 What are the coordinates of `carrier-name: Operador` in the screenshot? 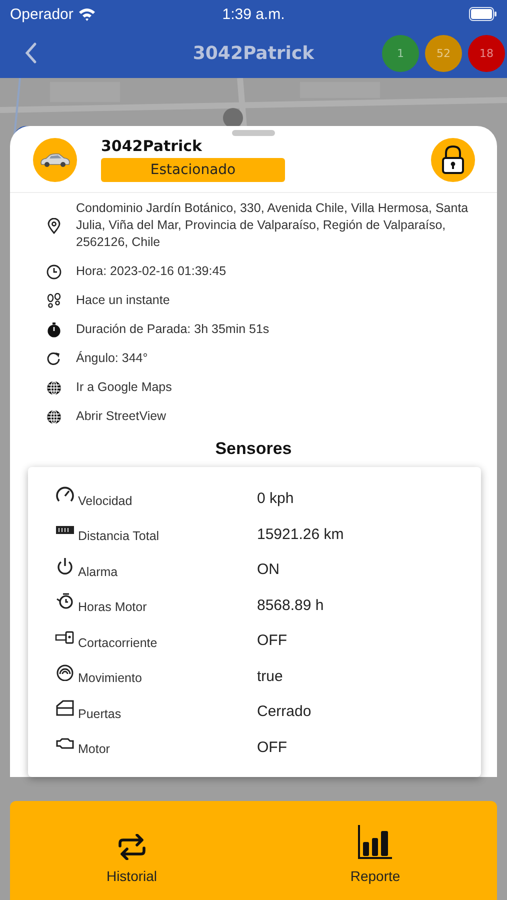 It's located at (42, 14).